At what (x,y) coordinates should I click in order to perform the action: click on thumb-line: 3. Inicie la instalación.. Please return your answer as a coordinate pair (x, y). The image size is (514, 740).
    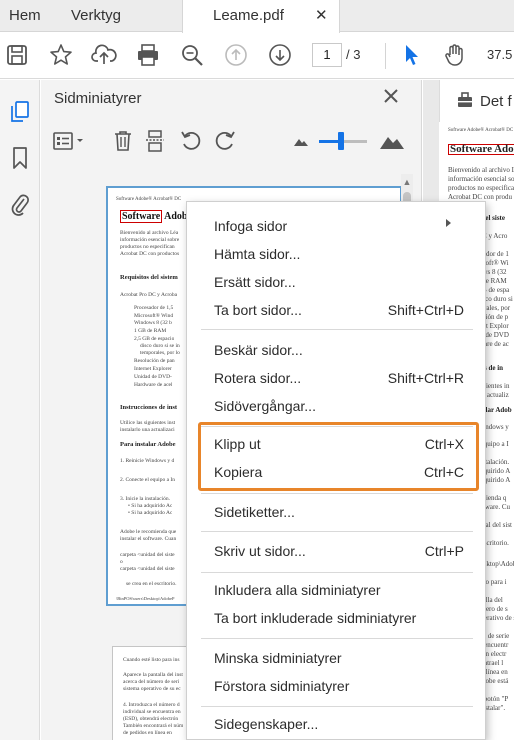
    Looking at the image, I should click on (145, 499).